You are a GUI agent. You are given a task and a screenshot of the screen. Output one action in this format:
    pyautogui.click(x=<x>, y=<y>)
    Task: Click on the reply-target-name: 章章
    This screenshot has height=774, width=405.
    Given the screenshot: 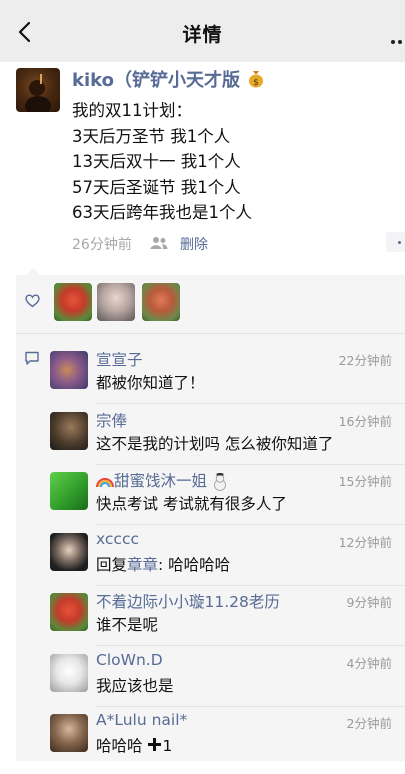 What is the action you would take?
    pyautogui.click(x=142, y=565)
    